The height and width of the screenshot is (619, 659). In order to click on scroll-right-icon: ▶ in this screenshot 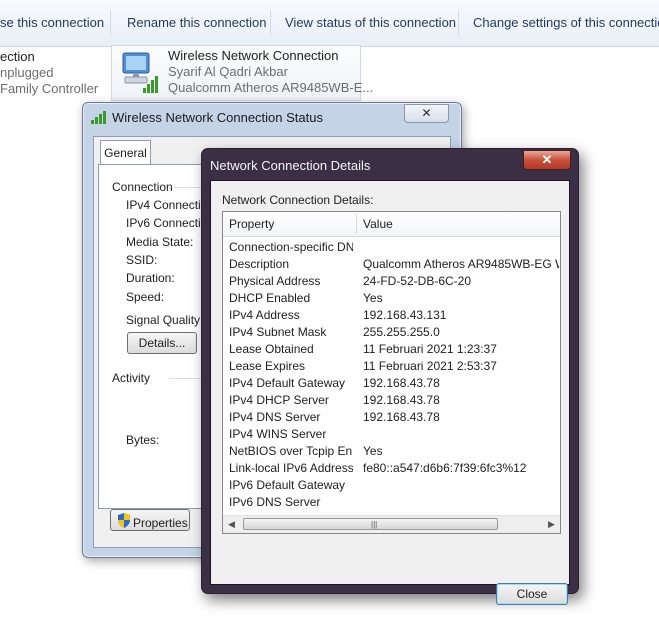, I will do `click(551, 524)`.